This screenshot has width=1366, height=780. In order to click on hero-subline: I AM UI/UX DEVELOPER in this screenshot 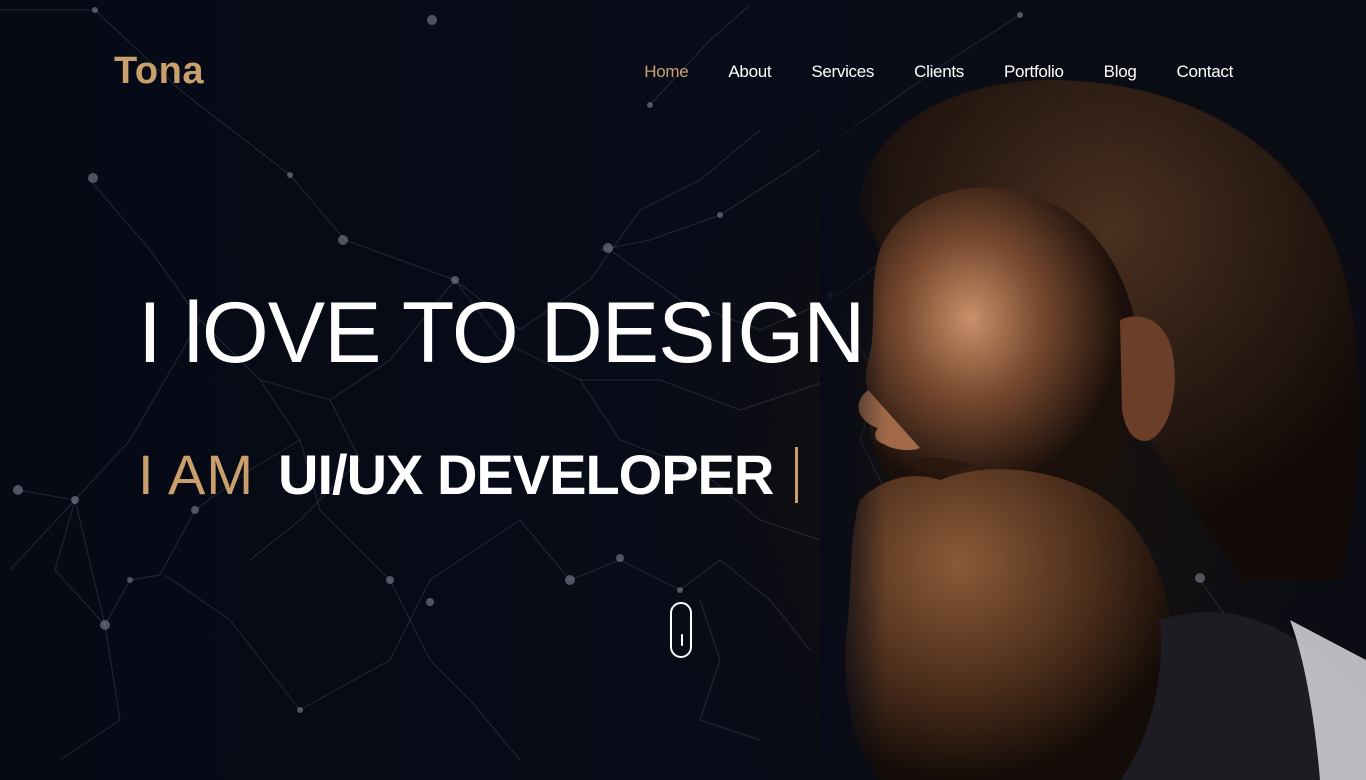, I will do `click(468, 474)`.